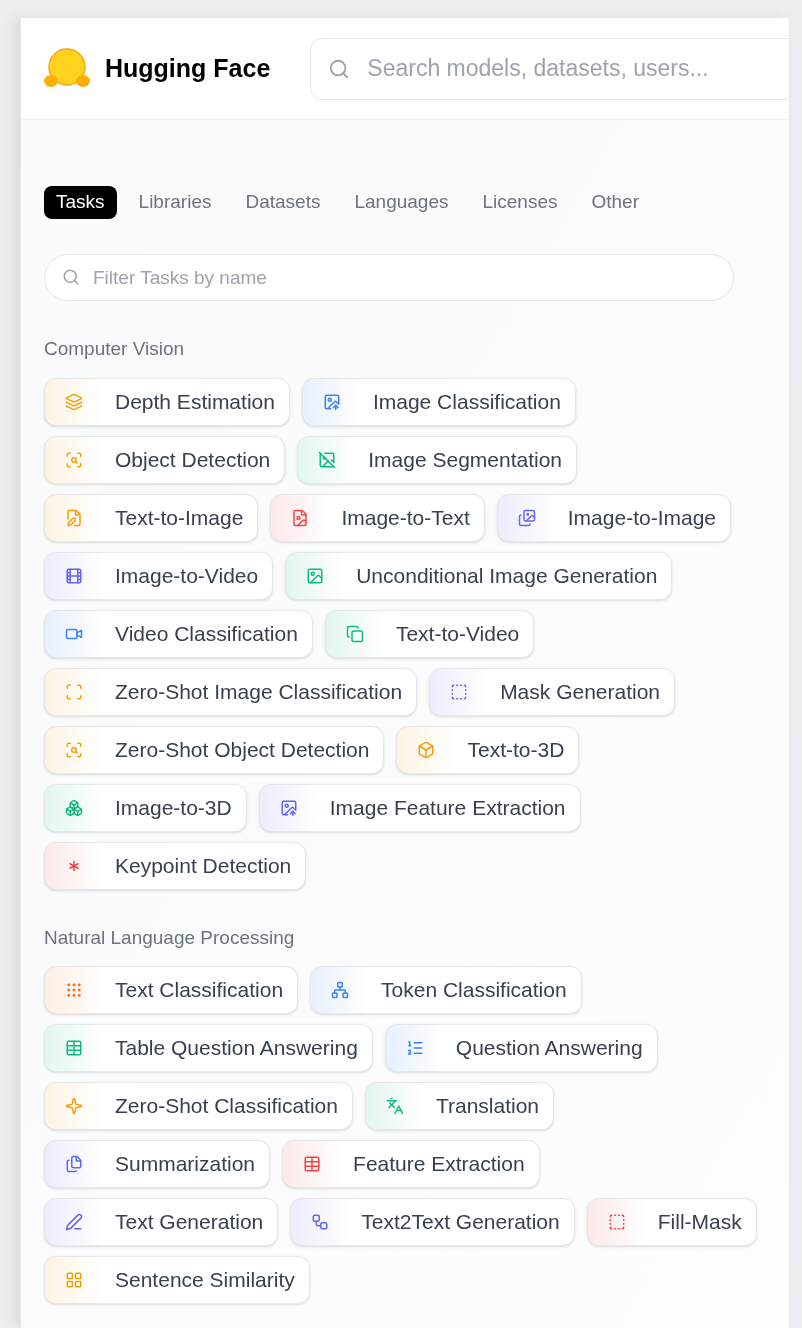 The width and height of the screenshot is (802, 1328). I want to click on task-chip: Image-to-Image, so click(613, 517).